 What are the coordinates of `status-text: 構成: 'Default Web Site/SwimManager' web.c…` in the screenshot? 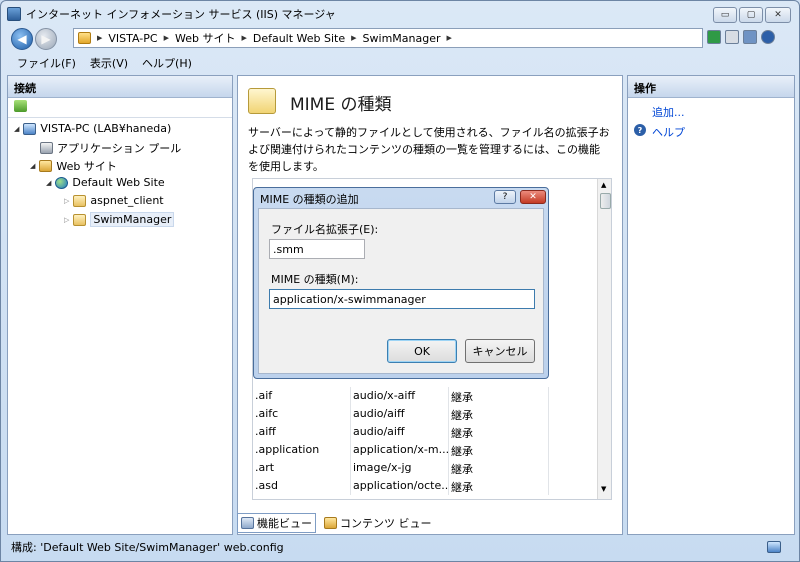 It's located at (147, 547).